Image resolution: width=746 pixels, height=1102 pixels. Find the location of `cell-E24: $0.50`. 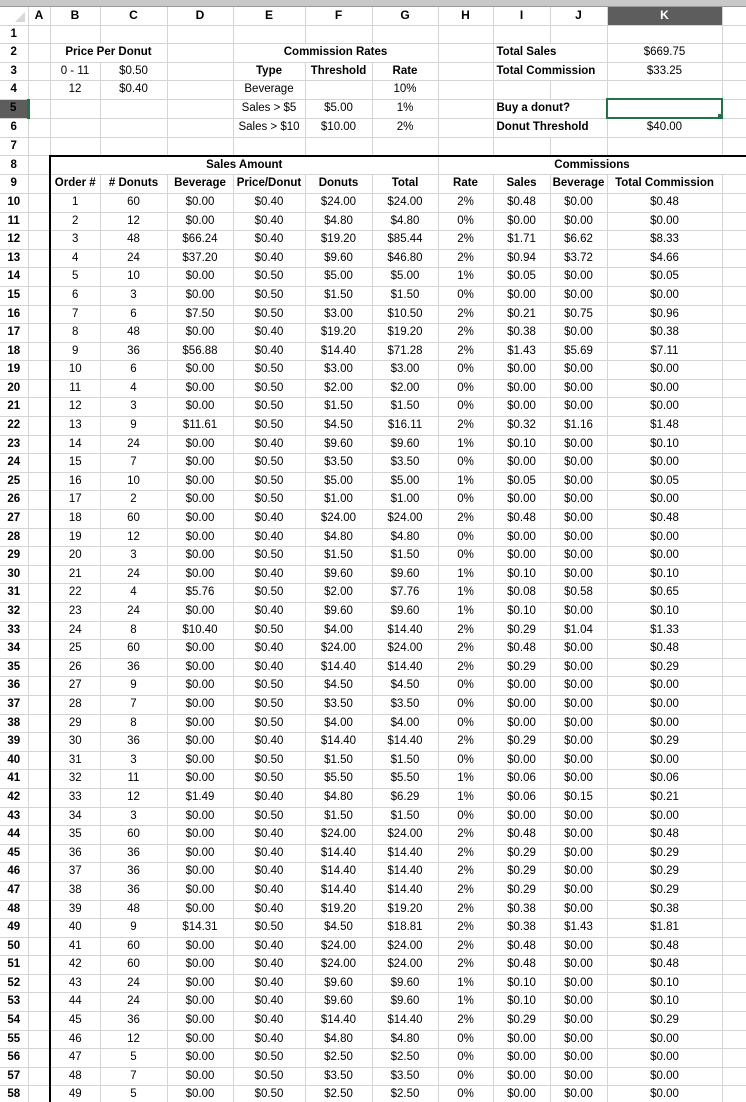

cell-E24: $0.50 is located at coordinates (269, 463).